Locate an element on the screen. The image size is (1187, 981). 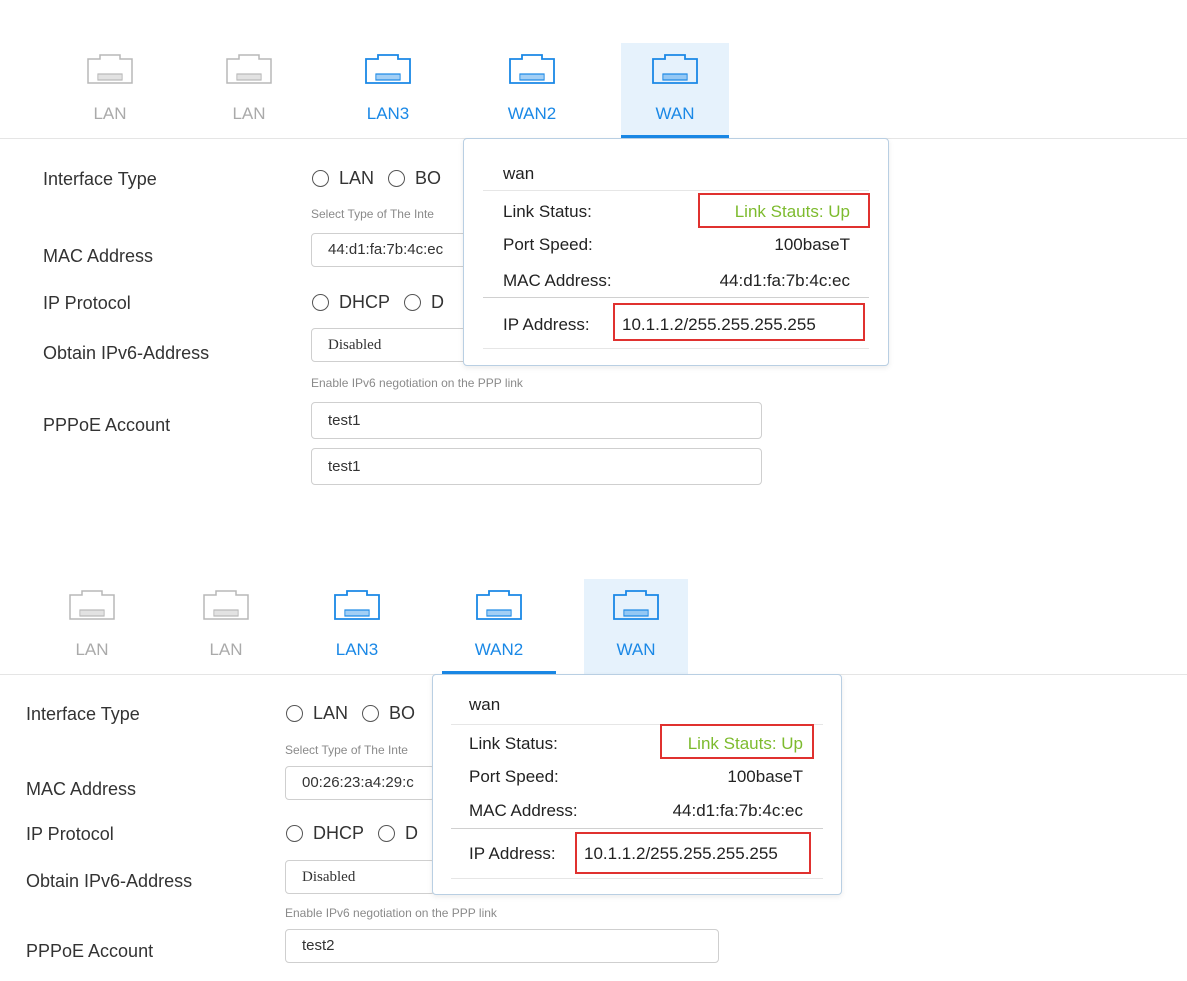
pppoe-account-input: test2 is located at coordinates (502, 946).